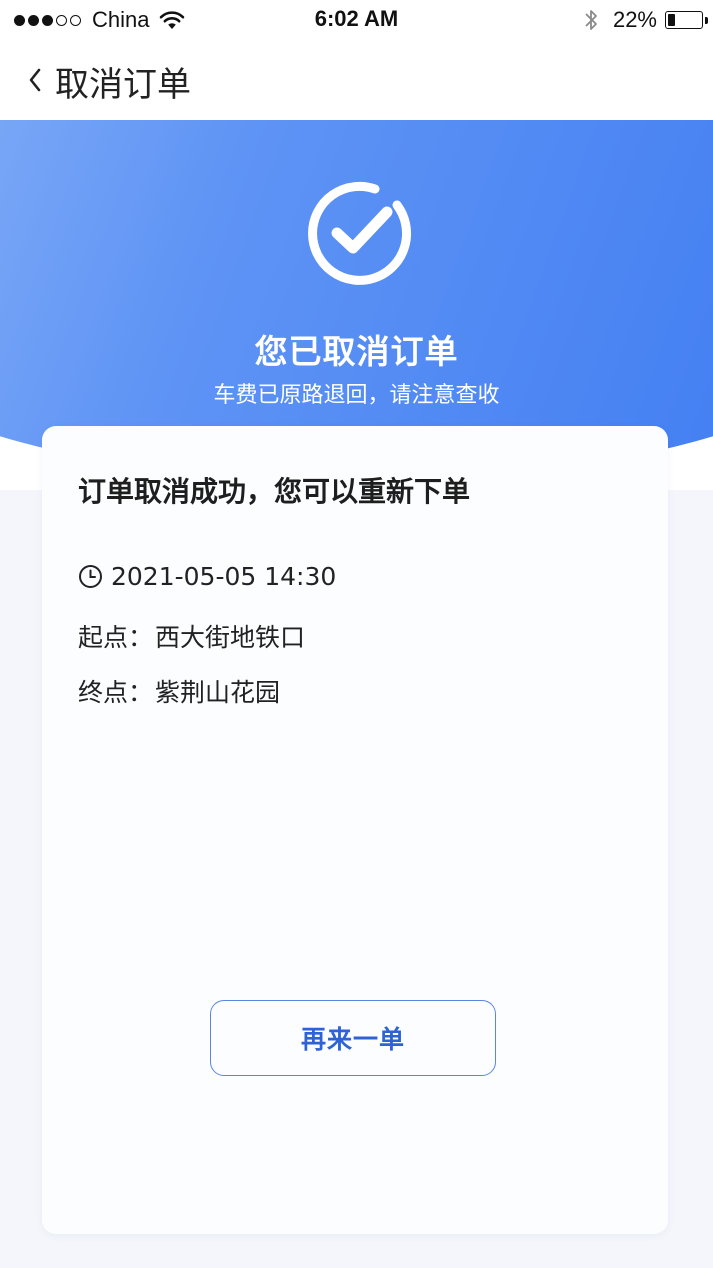 The height and width of the screenshot is (1268, 713). I want to click on reorder-button: 再来一单, so click(353, 1038).